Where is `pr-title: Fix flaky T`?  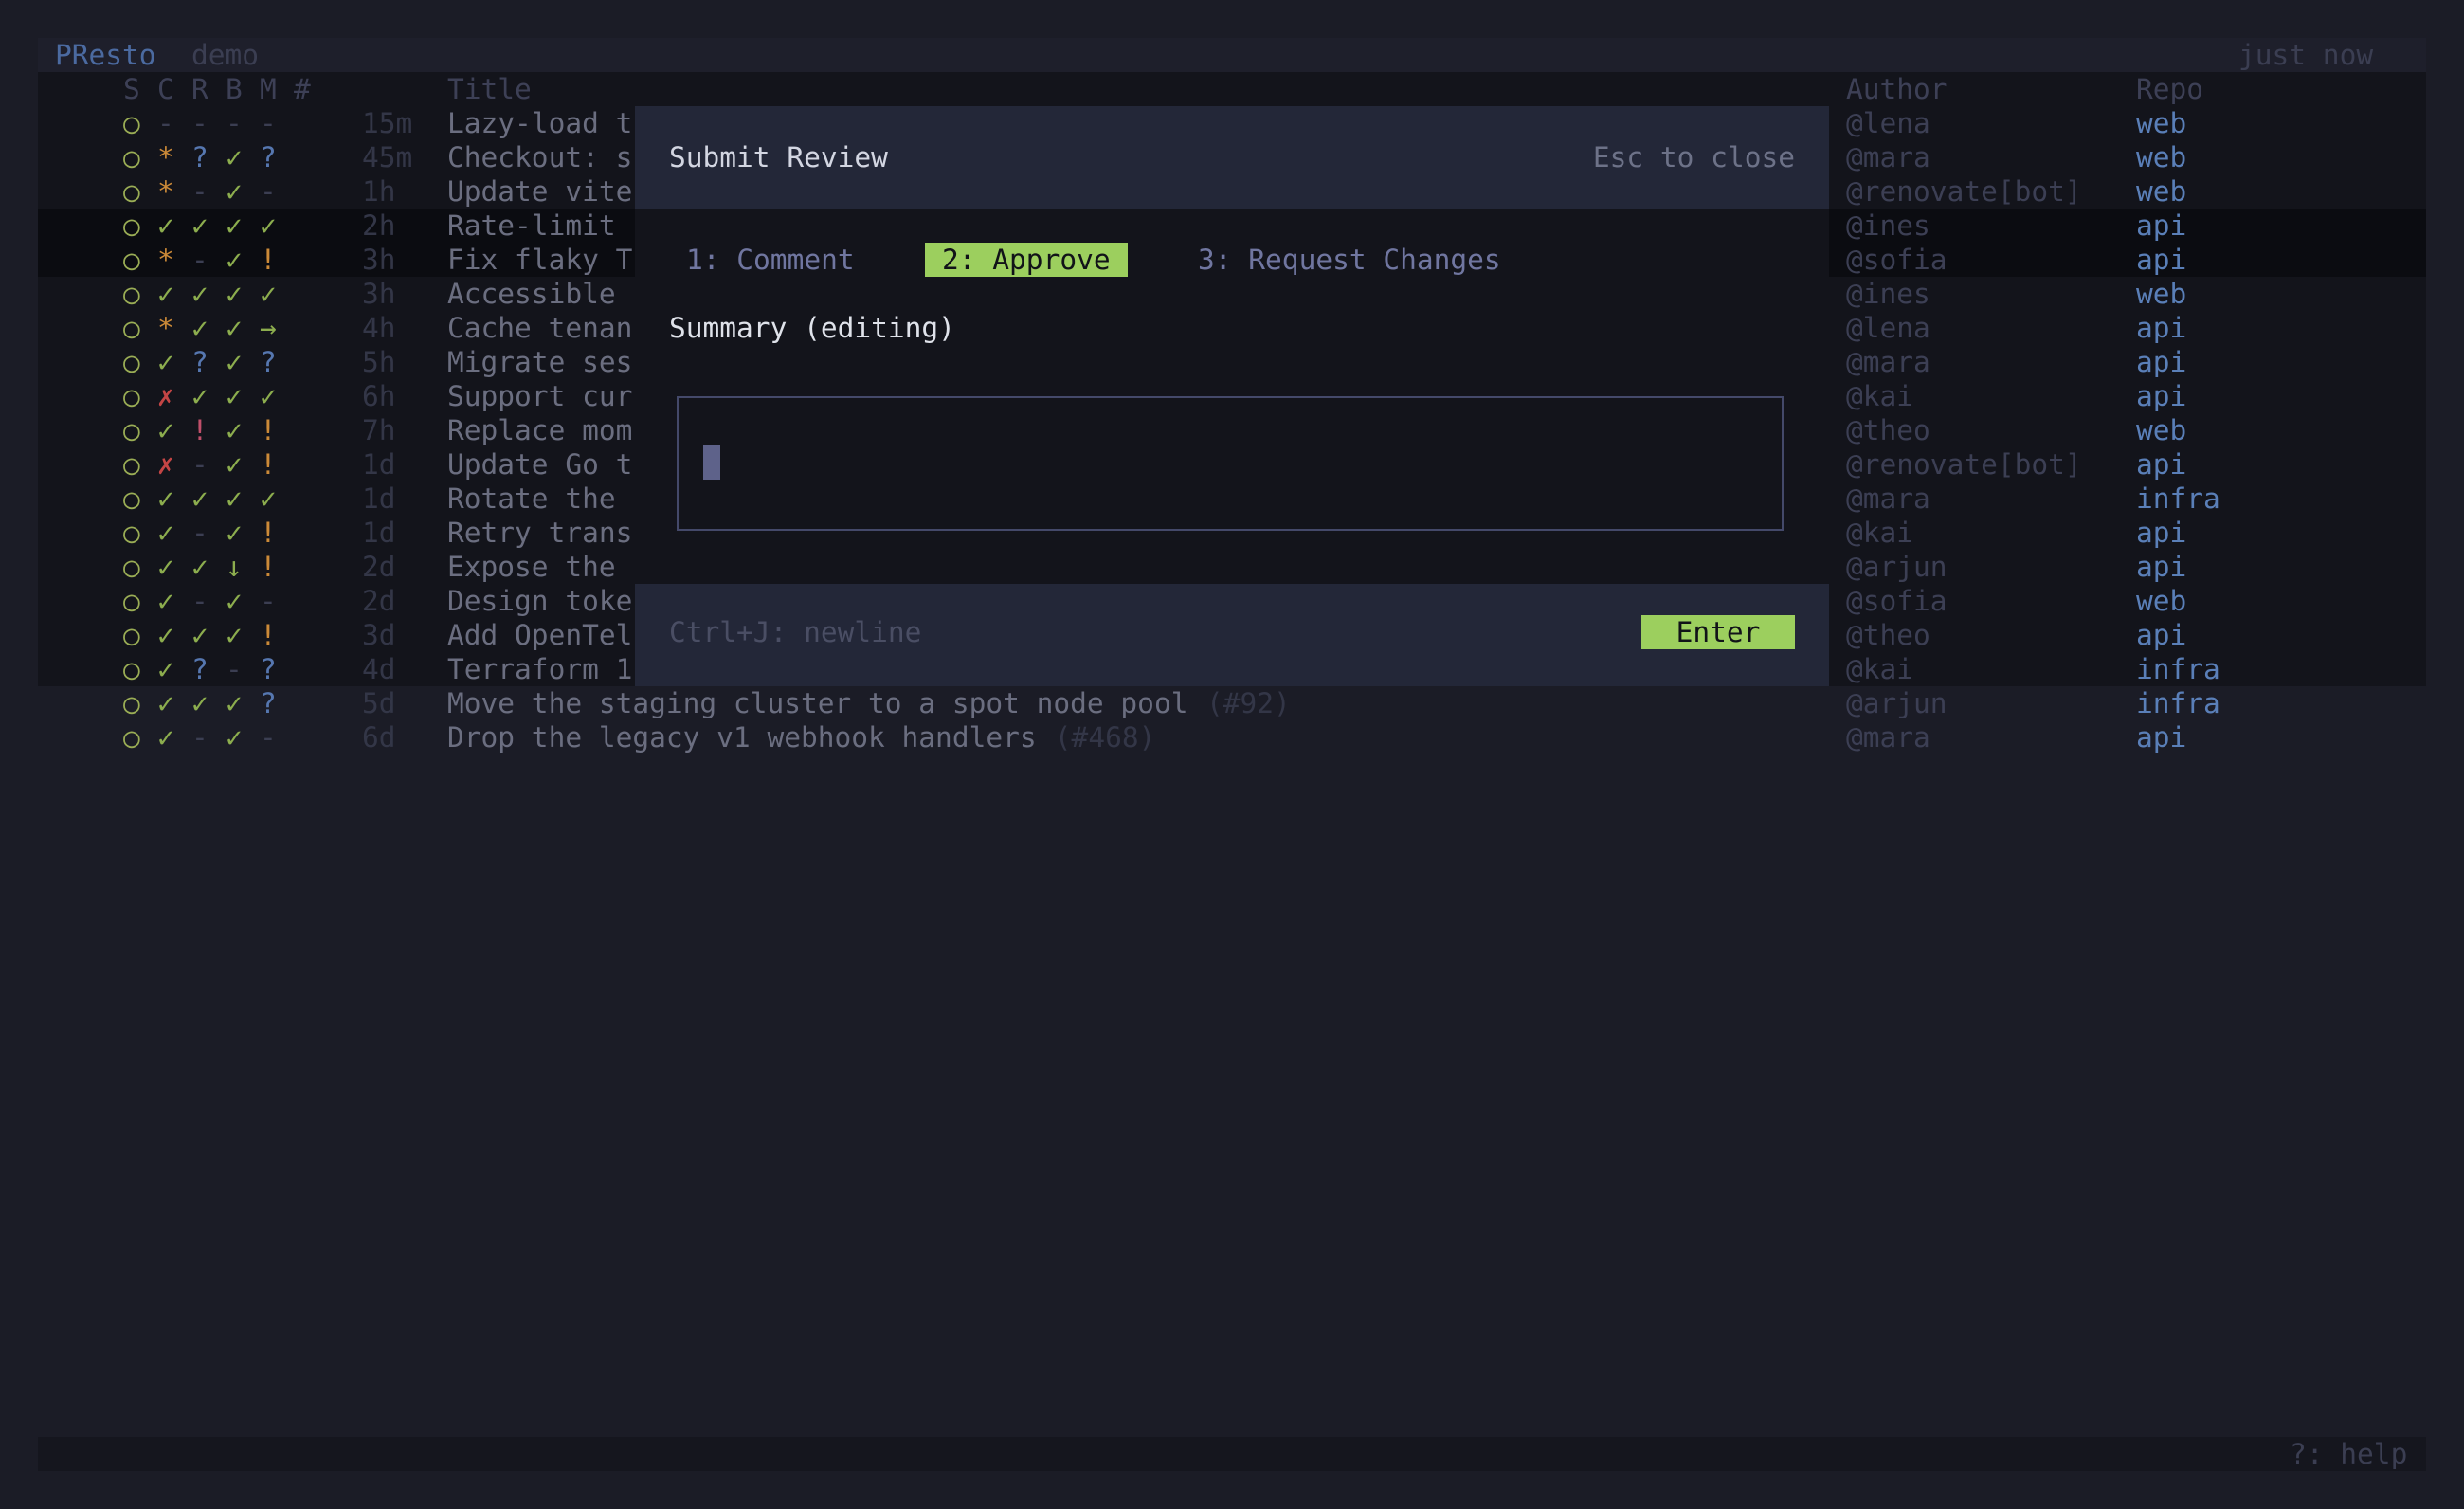
pr-title: Fix flaky T is located at coordinates (539, 260).